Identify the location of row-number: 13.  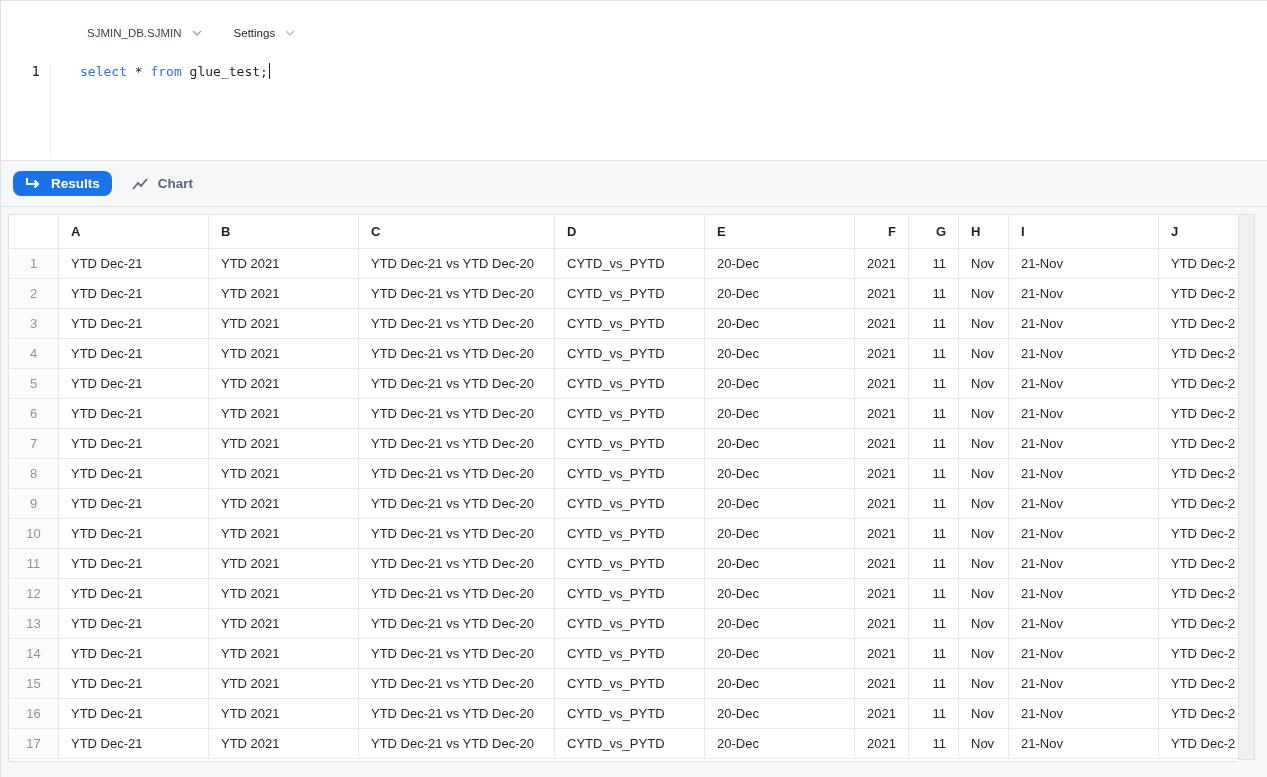
(34, 623).